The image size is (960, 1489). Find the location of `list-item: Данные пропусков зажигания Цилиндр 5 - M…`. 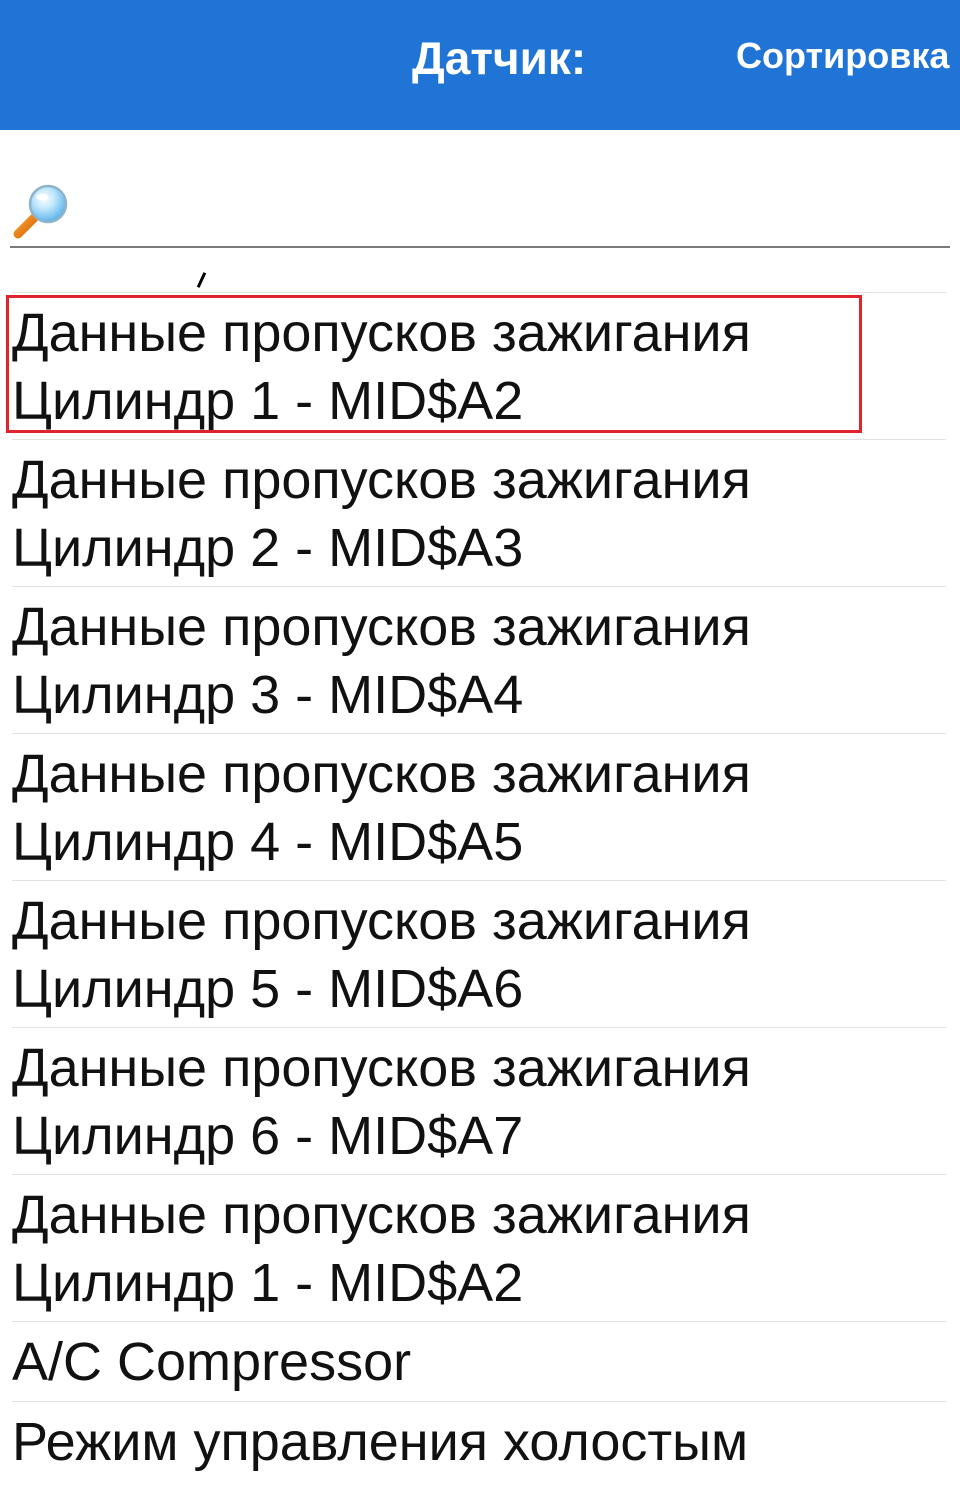

list-item: Данные пропусков зажигания Цилиндр 5 - M… is located at coordinates (479, 954).